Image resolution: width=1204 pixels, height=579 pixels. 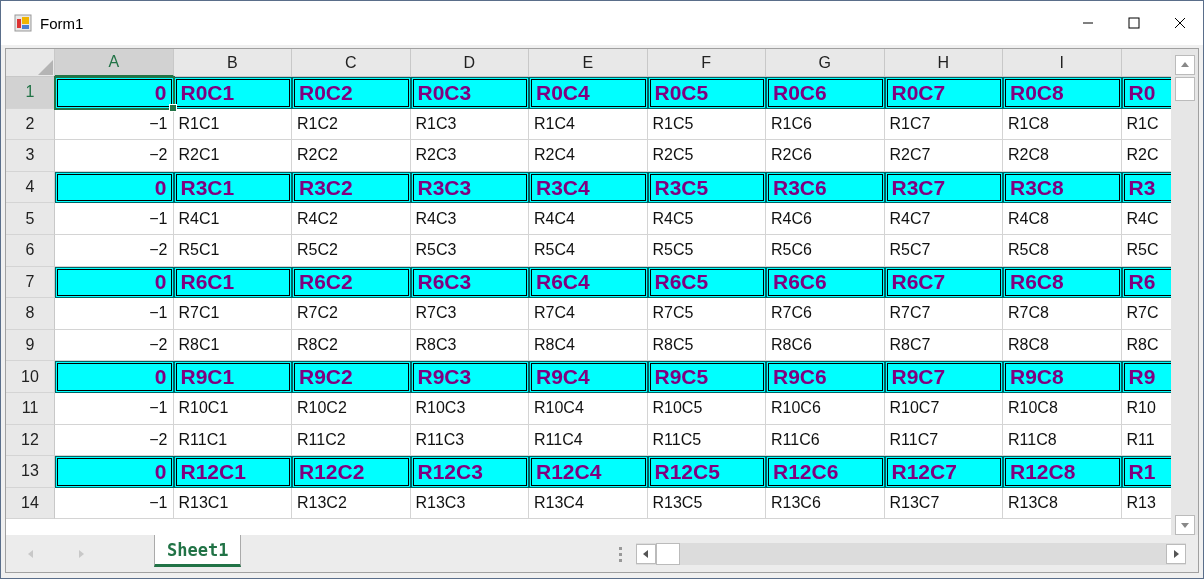 I want to click on row-header: 9, so click(x=30, y=345).